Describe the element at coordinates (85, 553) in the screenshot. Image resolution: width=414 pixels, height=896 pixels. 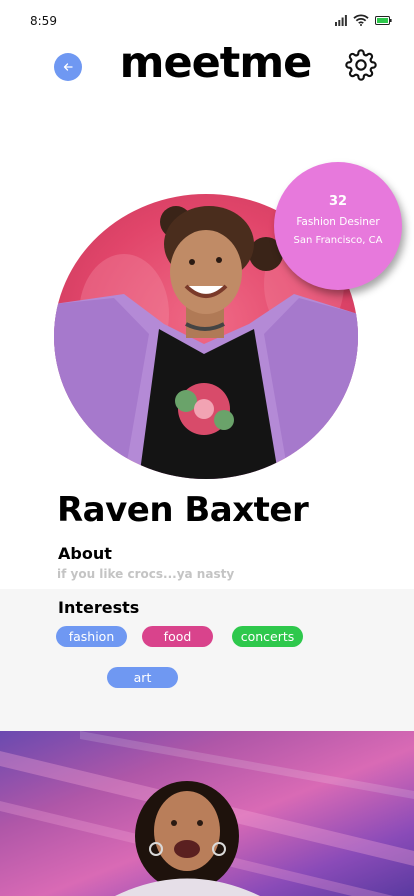
I see `about-heading: About` at that location.